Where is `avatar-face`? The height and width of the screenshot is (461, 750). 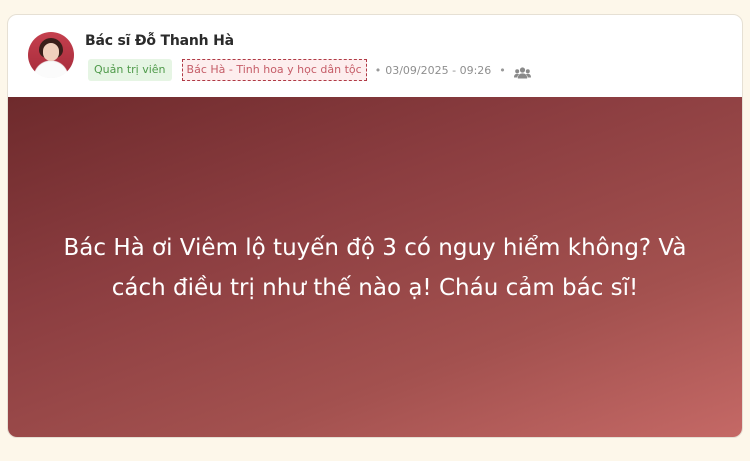 avatar-face is located at coordinates (51, 52).